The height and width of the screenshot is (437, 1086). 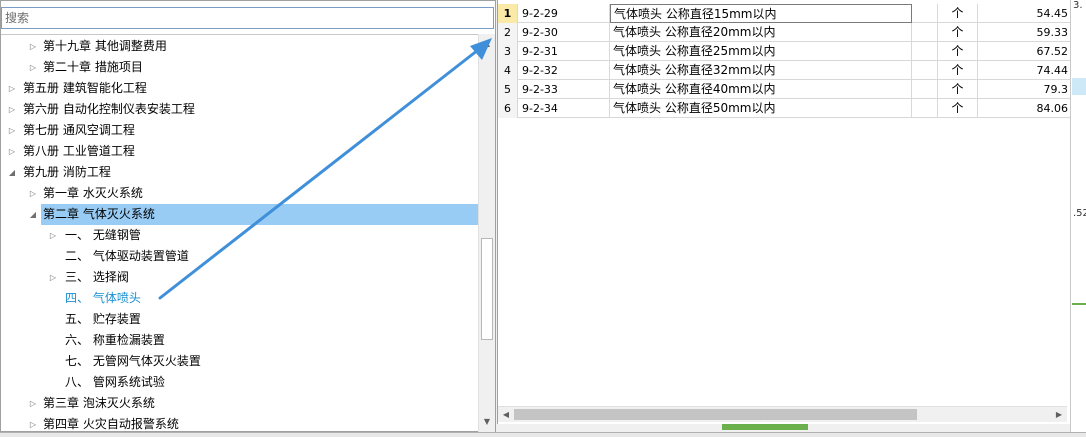 I want to click on scroll-left-arrow-icon: ◀, so click(x=506, y=415).